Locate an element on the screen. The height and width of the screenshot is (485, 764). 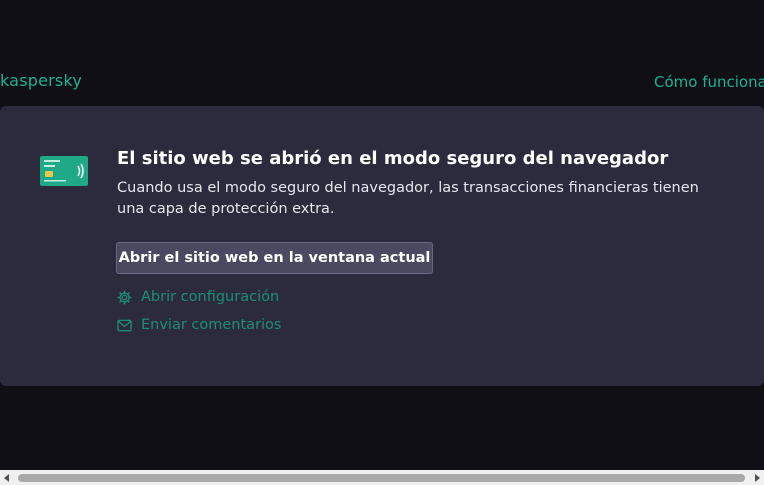
kaspersky-logo: kaspersky is located at coordinates (41, 80).